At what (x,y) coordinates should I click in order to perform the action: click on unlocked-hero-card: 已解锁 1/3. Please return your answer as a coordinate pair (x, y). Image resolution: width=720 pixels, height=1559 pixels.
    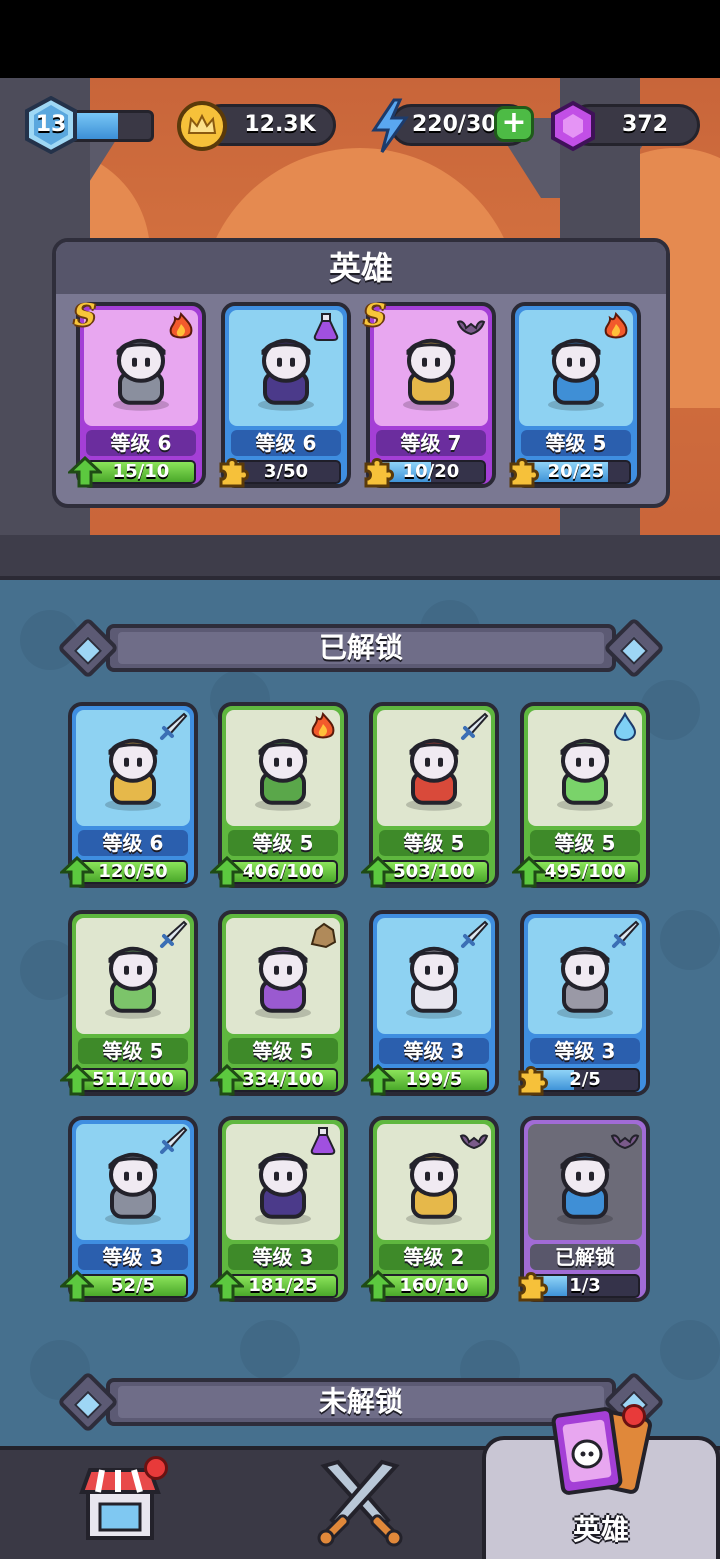
    Looking at the image, I should click on (584, 1209).